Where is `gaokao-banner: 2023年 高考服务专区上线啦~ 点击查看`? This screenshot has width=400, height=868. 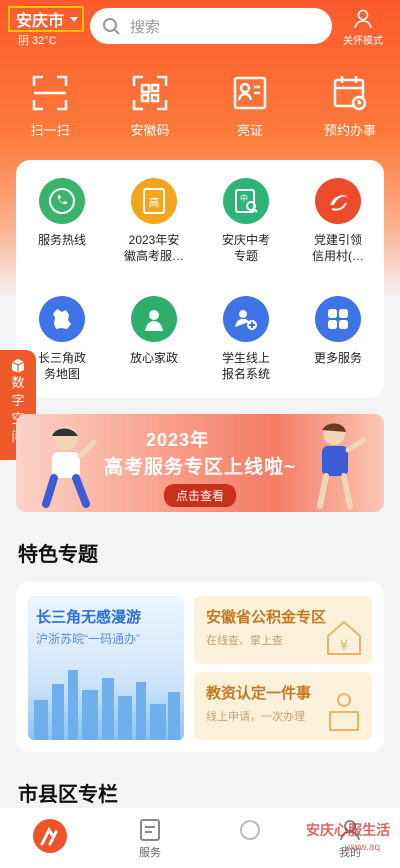 gaokao-banner: 2023年 高考服务专区上线啦~ 点击查看 is located at coordinates (200, 463).